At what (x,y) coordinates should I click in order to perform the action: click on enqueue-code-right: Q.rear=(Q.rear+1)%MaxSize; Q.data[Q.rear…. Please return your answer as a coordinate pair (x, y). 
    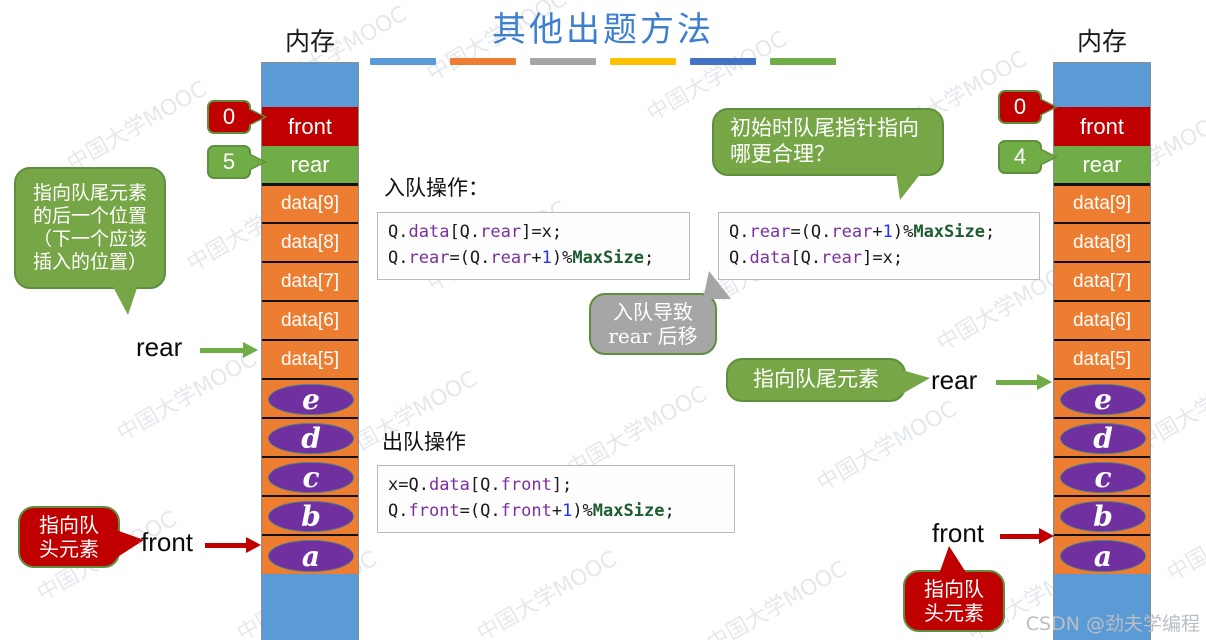
    Looking at the image, I should click on (879, 246).